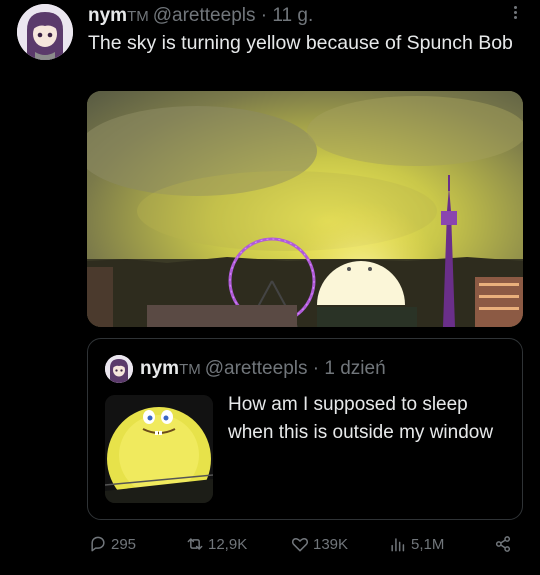 This screenshot has width=540, height=575. What do you see at coordinates (292, 15) in the screenshot?
I see `tweet-time: 11 g.` at bounding box center [292, 15].